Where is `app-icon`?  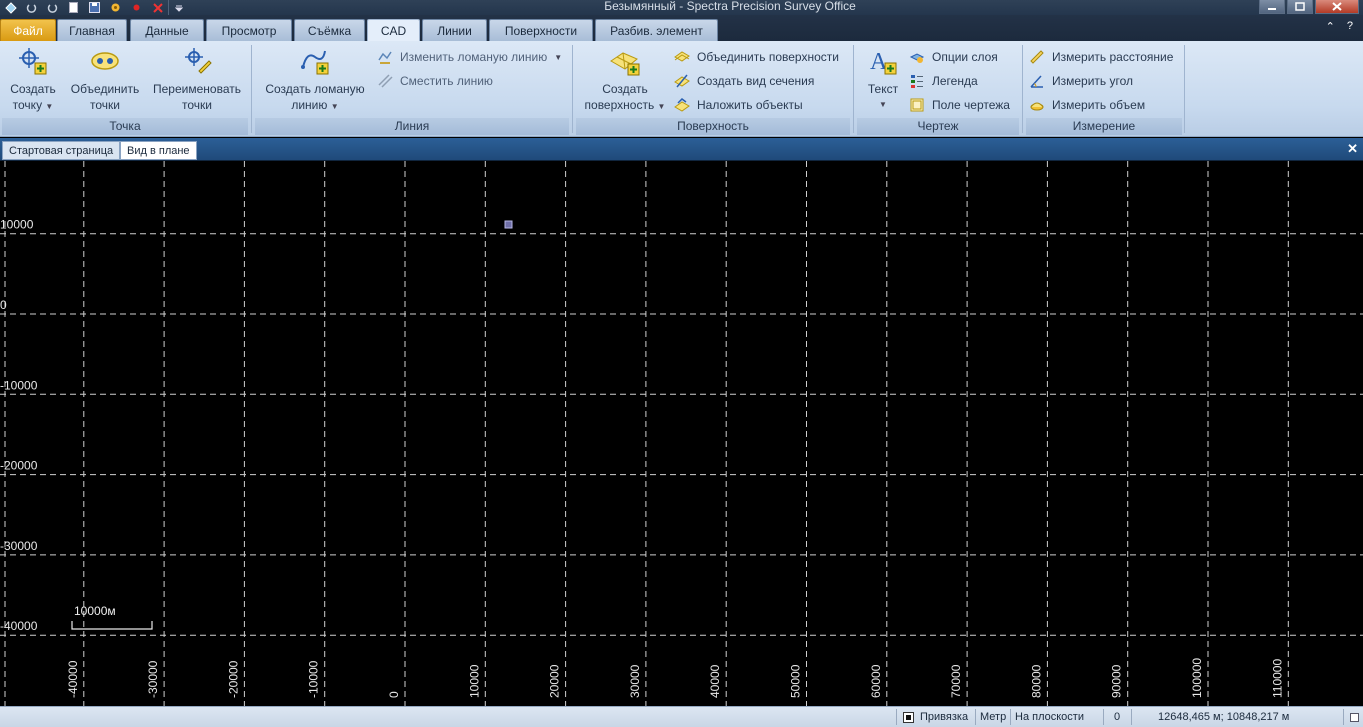 app-icon is located at coordinates (10, 7).